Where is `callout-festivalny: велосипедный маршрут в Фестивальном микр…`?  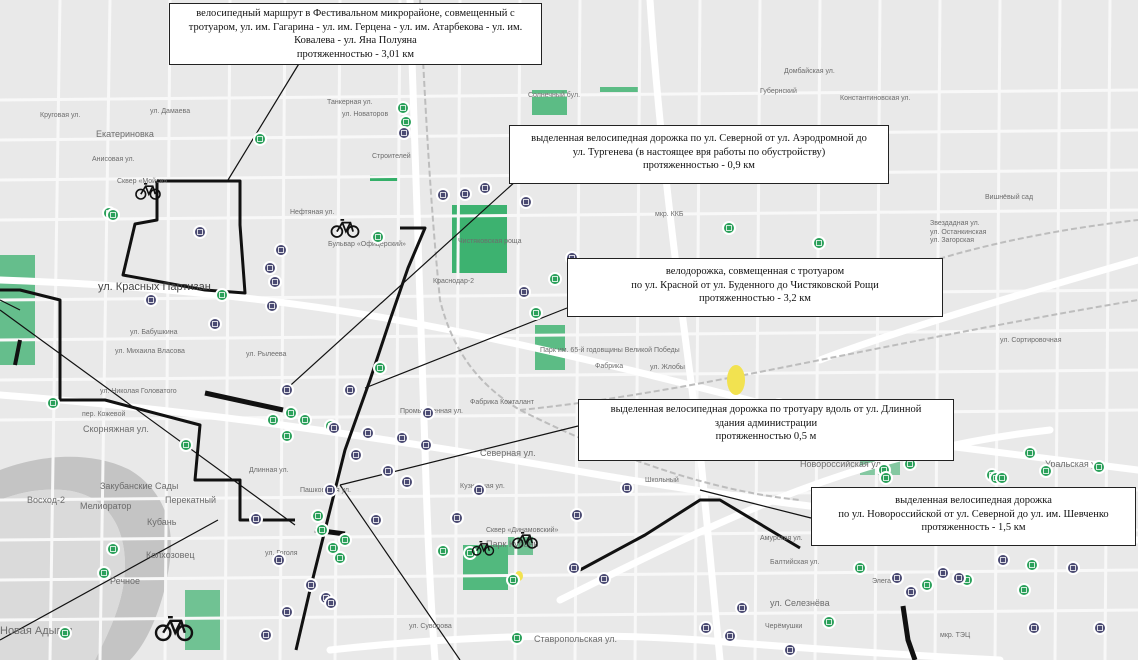 callout-festivalny: велосипедный маршрут в Фестивальном микр… is located at coordinates (355, 34).